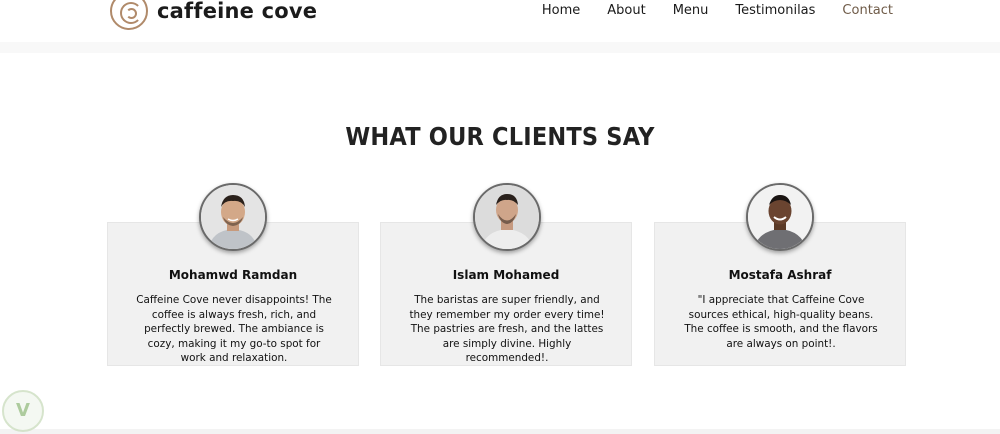 The width and height of the screenshot is (1000, 434). I want to click on client-name: Mostafa Ashraf, so click(780, 275).